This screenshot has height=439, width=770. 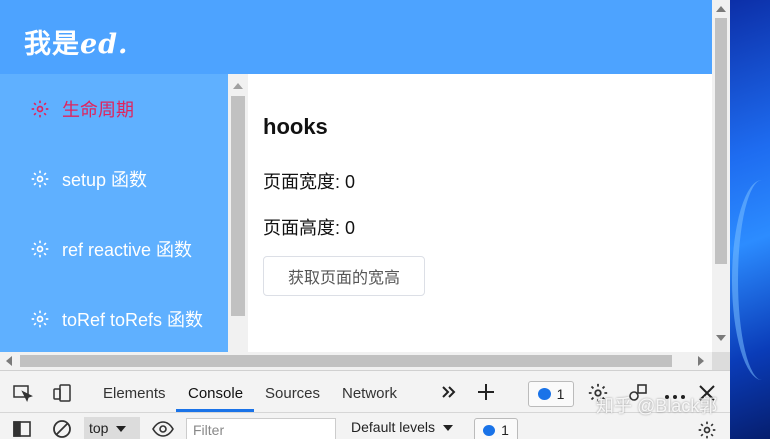 I want to click on desktop-wallpaper, so click(x=750, y=219).